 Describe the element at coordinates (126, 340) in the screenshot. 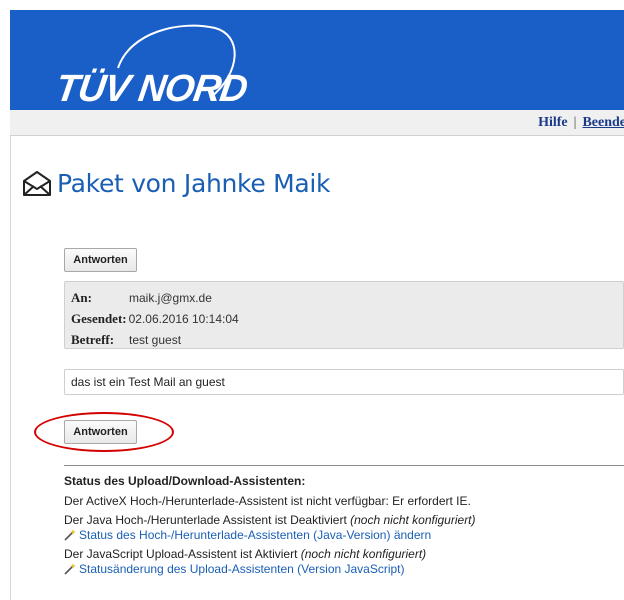

I see `subject-row: Betreff: test guest` at that location.